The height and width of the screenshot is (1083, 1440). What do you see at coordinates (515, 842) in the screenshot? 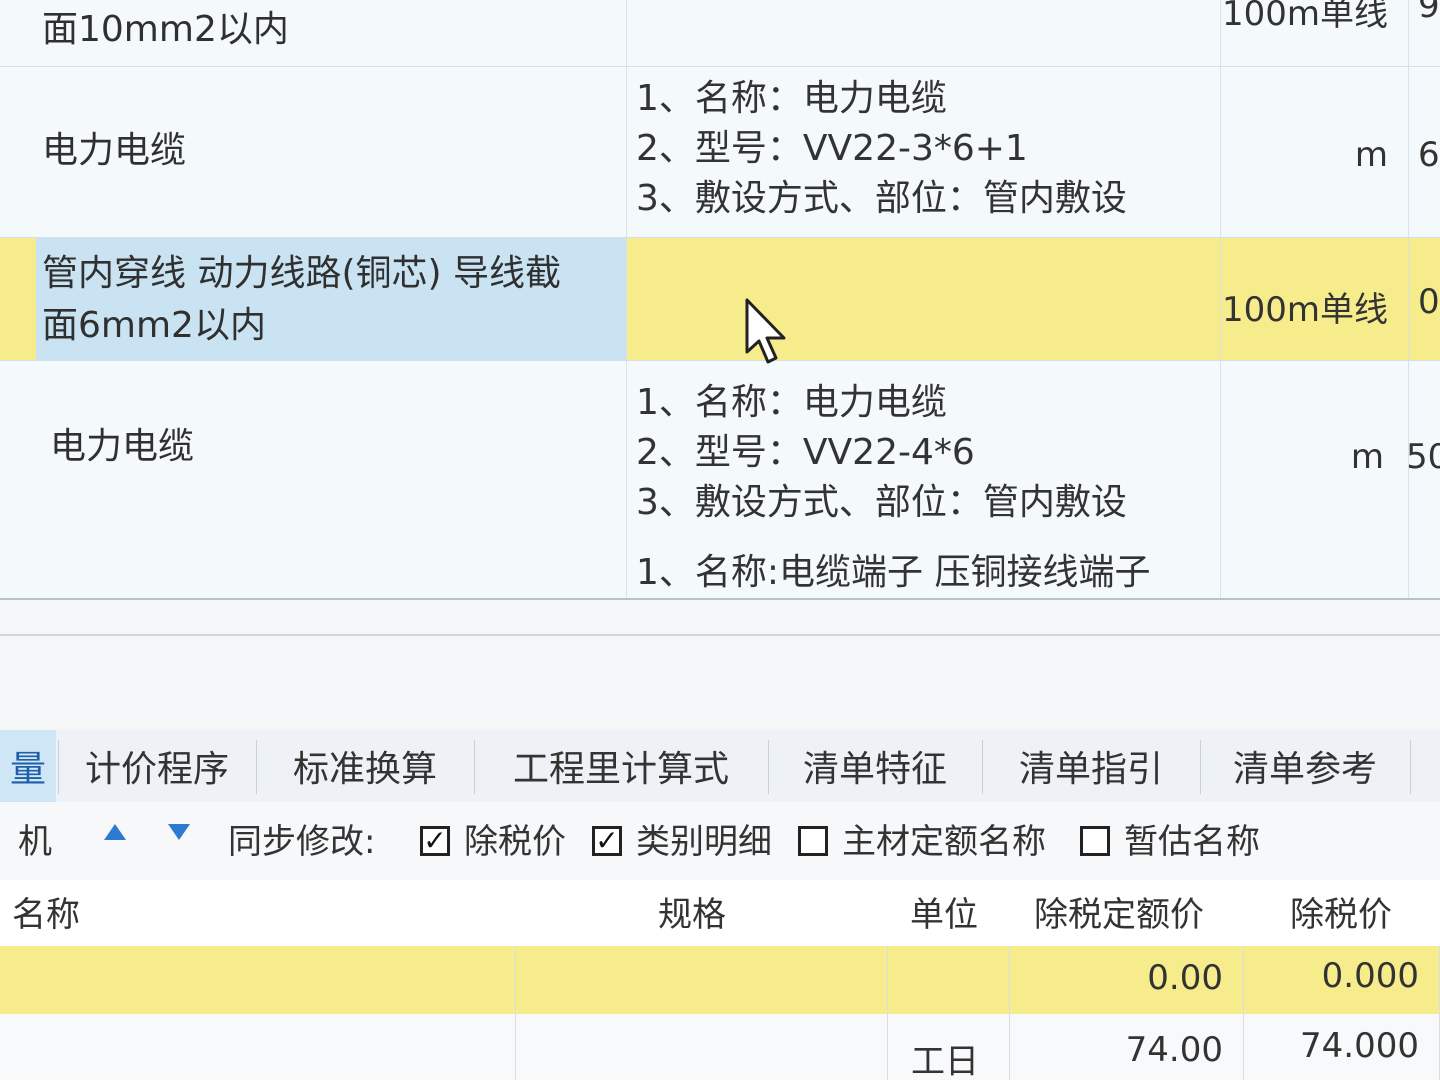
I see `checkbox-label: 除税价` at bounding box center [515, 842].